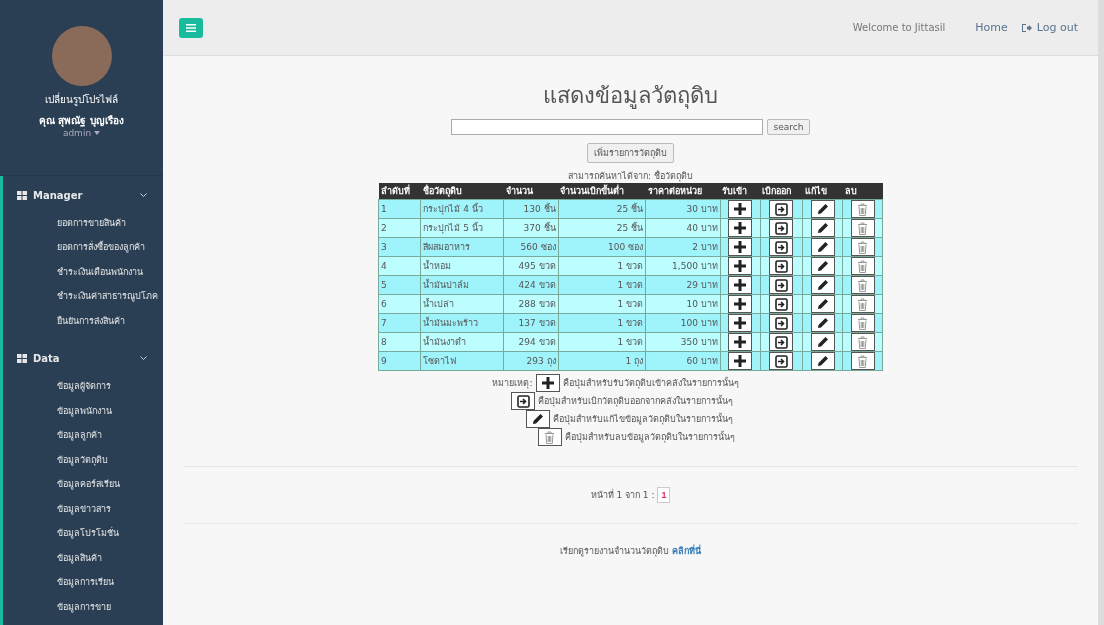 This screenshot has height=625, width=1104. Describe the element at coordinates (90, 410) in the screenshot. I see `sidebar-item: ข้อมูลพนักงาน` at that location.